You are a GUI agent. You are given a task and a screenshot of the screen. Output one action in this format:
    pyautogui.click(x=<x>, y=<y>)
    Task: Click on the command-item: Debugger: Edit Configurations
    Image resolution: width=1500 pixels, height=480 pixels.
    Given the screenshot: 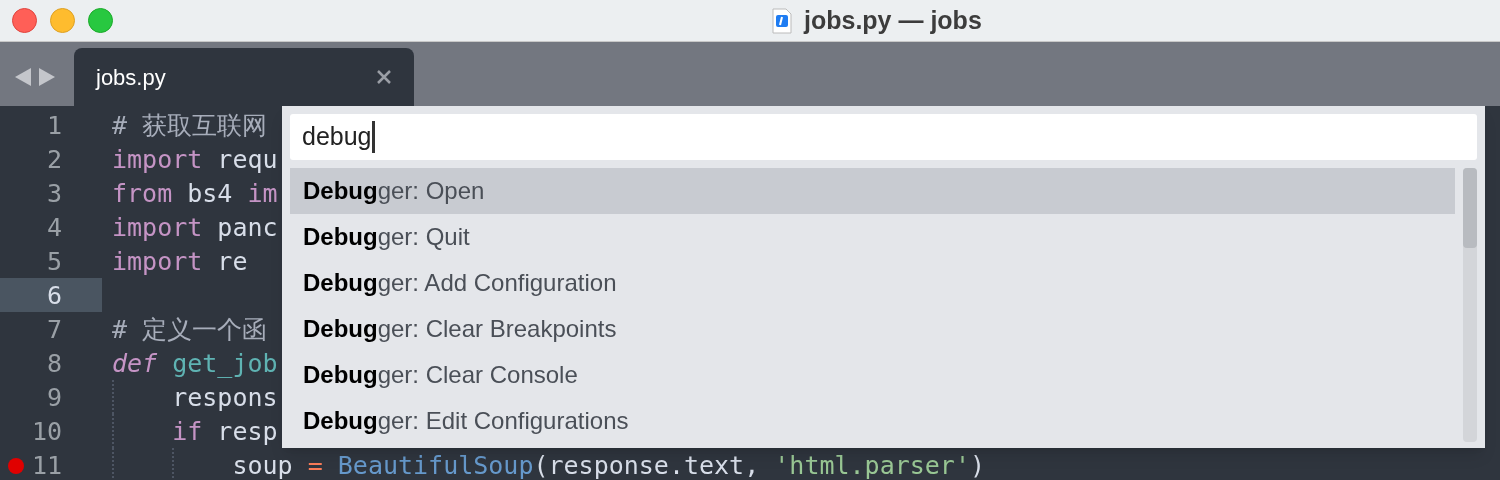 What is the action you would take?
    pyautogui.click(x=872, y=421)
    